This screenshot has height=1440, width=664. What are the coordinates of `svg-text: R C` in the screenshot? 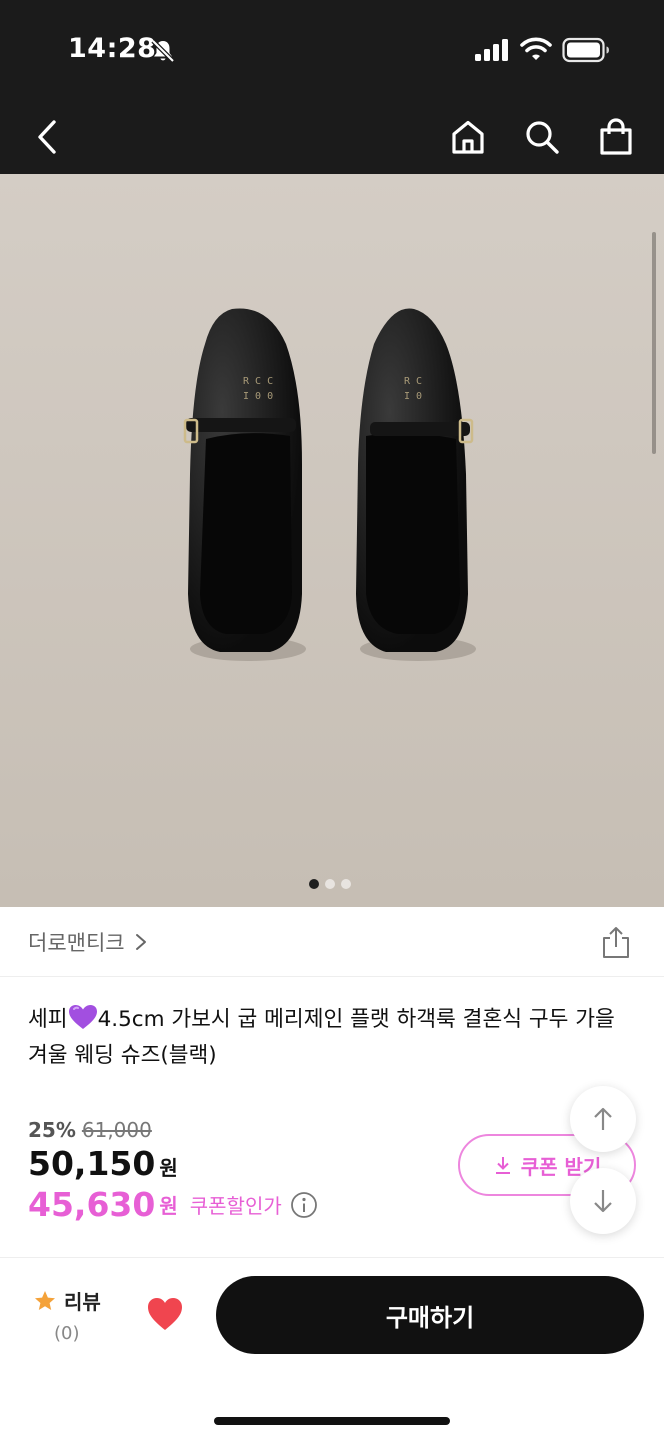 It's located at (413, 381).